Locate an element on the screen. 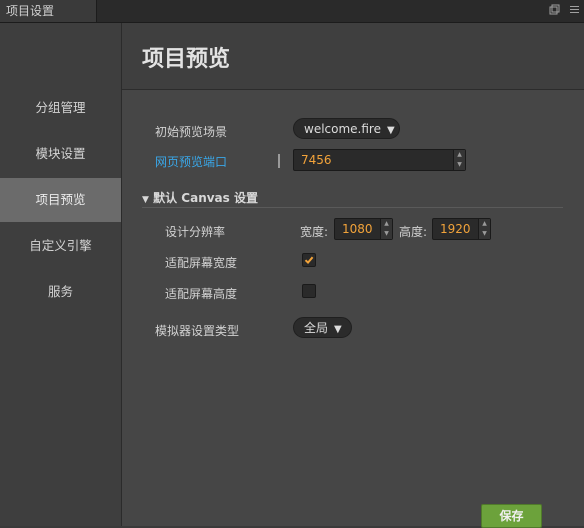 Image resolution: width=584 pixels, height=528 pixels. height-input: 1920 ▲ ▼ is located at coordinates (461, 229).